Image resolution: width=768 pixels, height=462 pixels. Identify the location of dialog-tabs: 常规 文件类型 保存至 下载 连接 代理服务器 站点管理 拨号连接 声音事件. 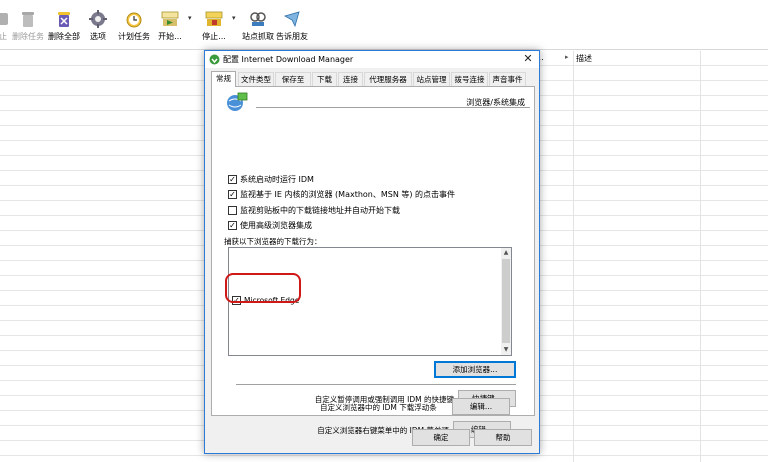
(374, 79).